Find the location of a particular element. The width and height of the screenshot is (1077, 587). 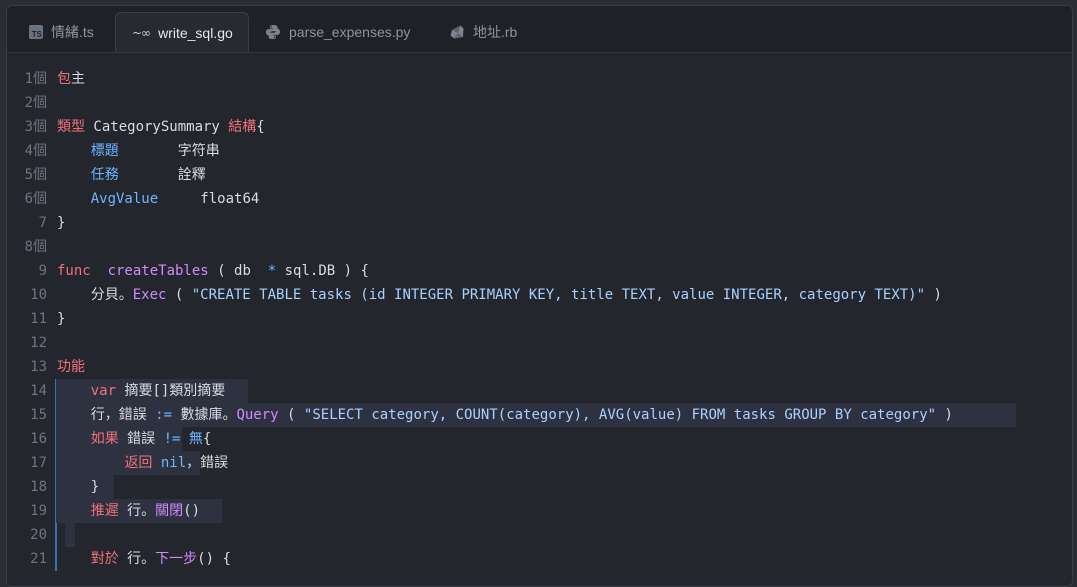

code-token: sql.DB ) { is located at coordinates (322, 271).